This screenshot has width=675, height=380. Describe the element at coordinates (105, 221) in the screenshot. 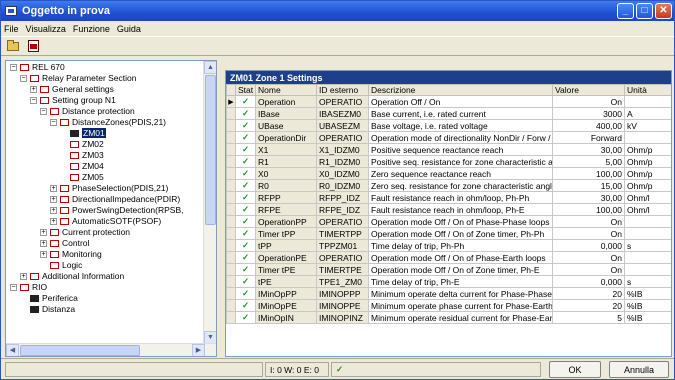

I see `tree-node: + AutomaticSOTF(PSOF)` at that location.